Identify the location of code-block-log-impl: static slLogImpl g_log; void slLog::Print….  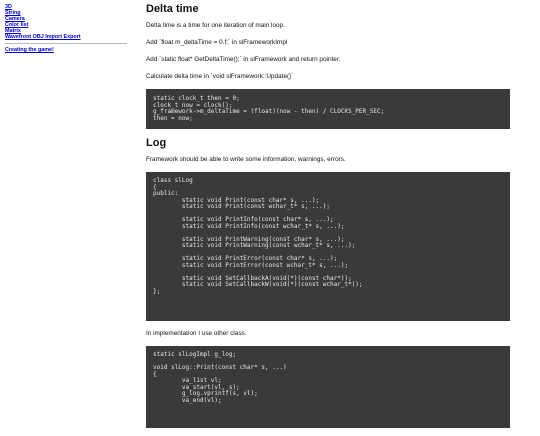
(328, 387).